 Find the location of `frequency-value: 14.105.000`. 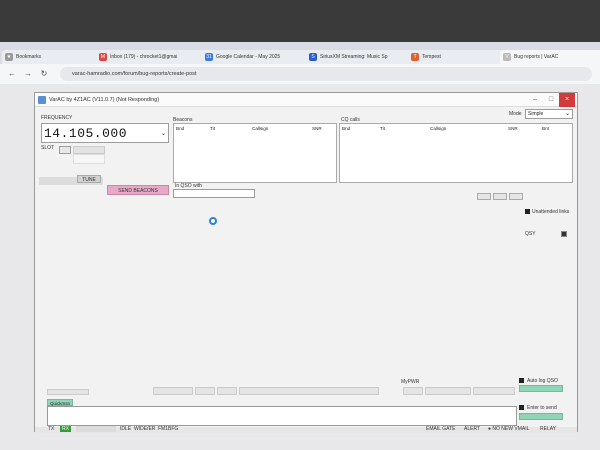

frequency-value: 14.105.000 is located at coordinates (86, 133).